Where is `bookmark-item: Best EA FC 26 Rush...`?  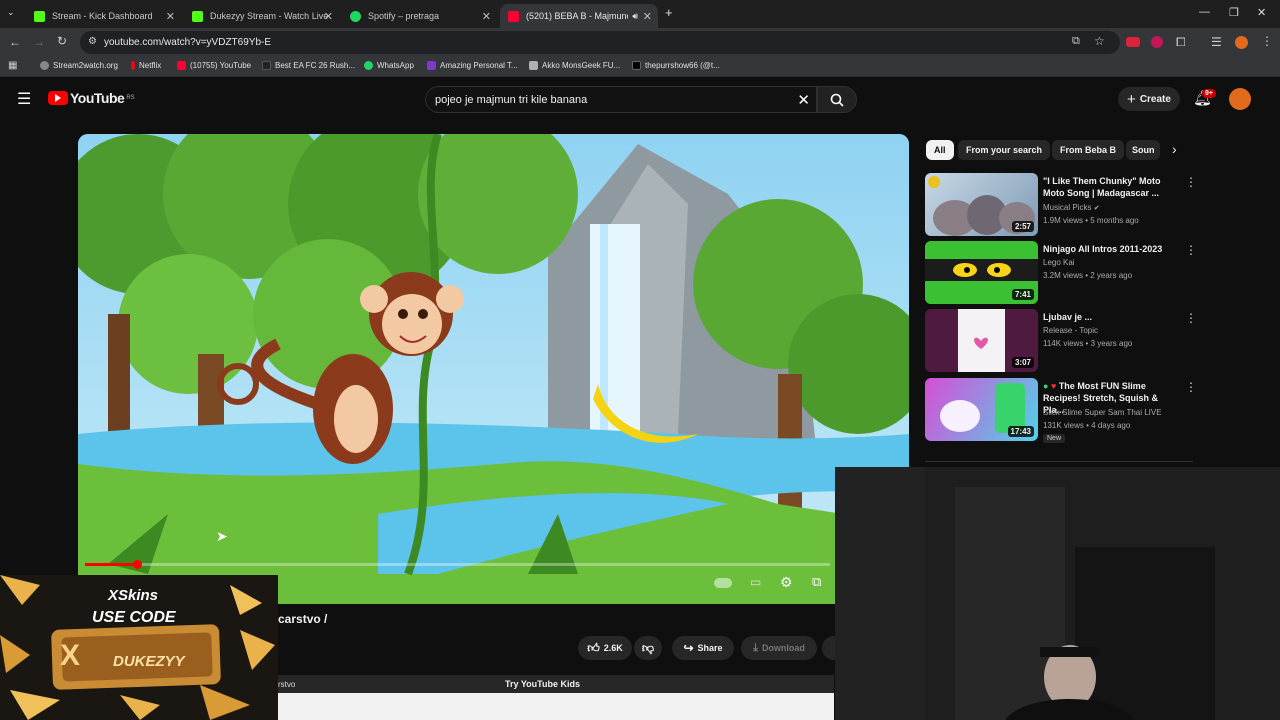
bookmark-item: Best EA FC 26 Rush... is located at coordinates (308, 65).